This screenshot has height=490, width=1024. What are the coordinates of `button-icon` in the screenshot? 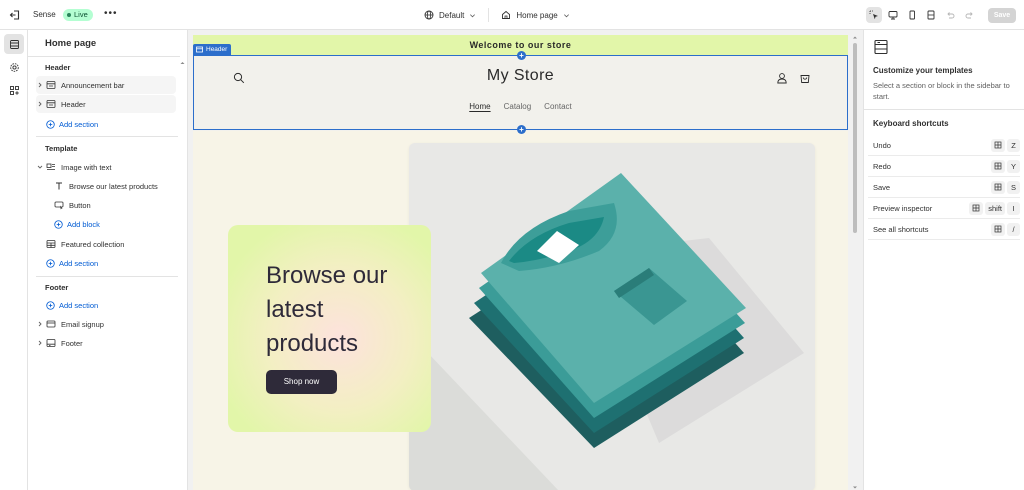 It's located at (59, 205).